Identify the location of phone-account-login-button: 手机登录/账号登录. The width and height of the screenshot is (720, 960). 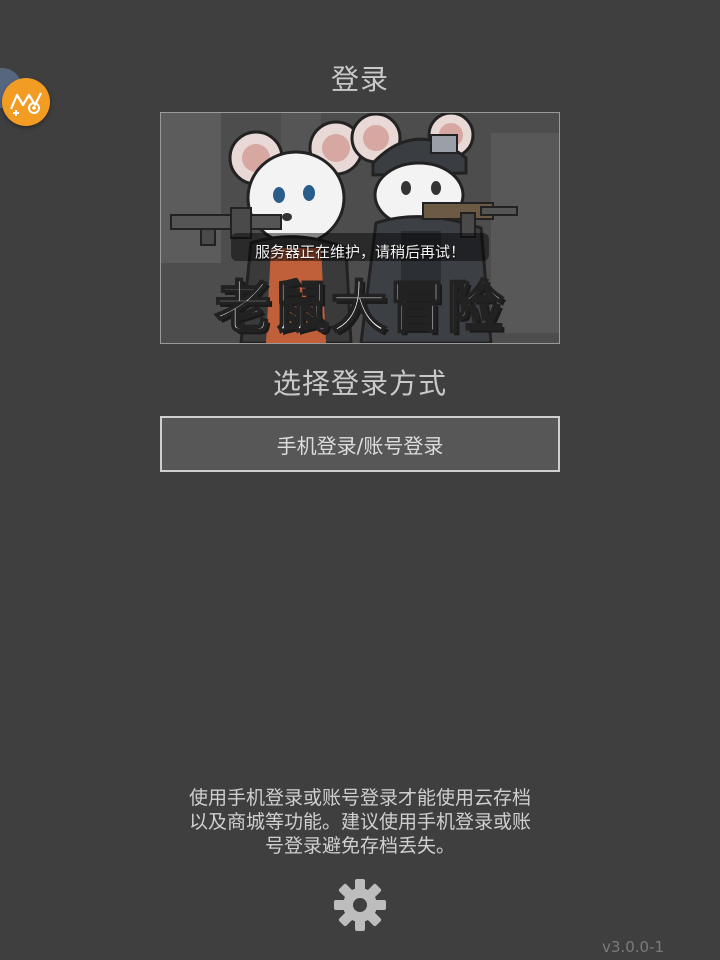
(360, 444).